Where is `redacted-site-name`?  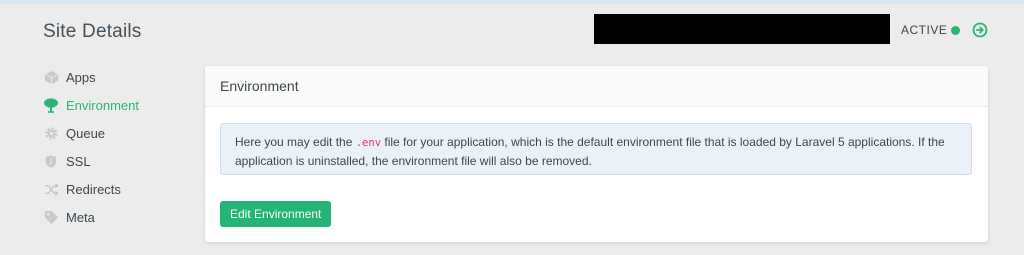 redacted-site-name is located at coordinates (742, 29).